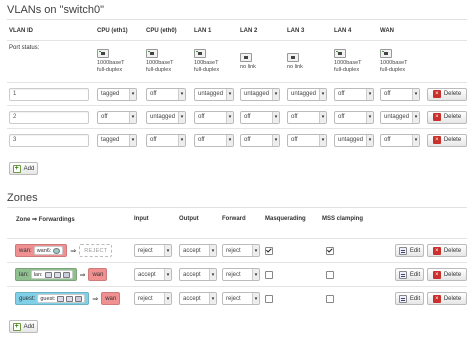 This screenshot has width=474, height=342. I want to click on vlan-membership-select-lan3: untagged ▾, so click(307, 94).